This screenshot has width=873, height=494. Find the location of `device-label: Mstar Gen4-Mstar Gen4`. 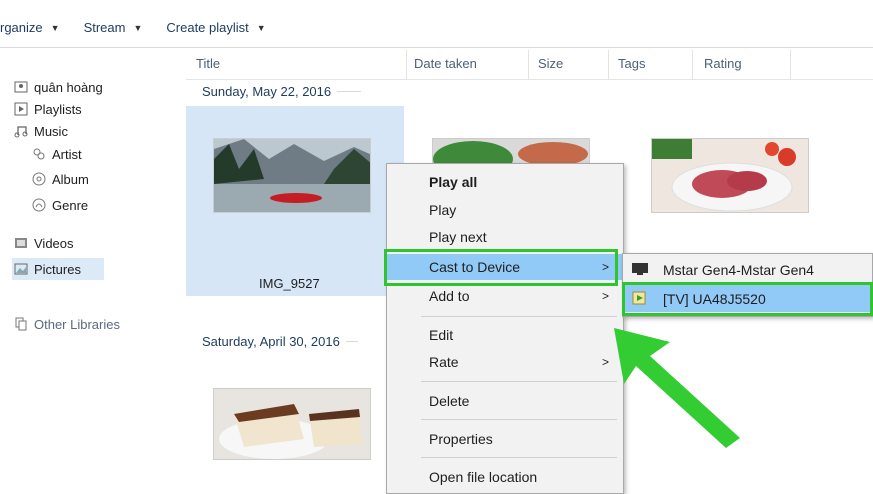

device-label: Mstar Gen4-Mstar Gen4 is located at coordinates (738, 269).